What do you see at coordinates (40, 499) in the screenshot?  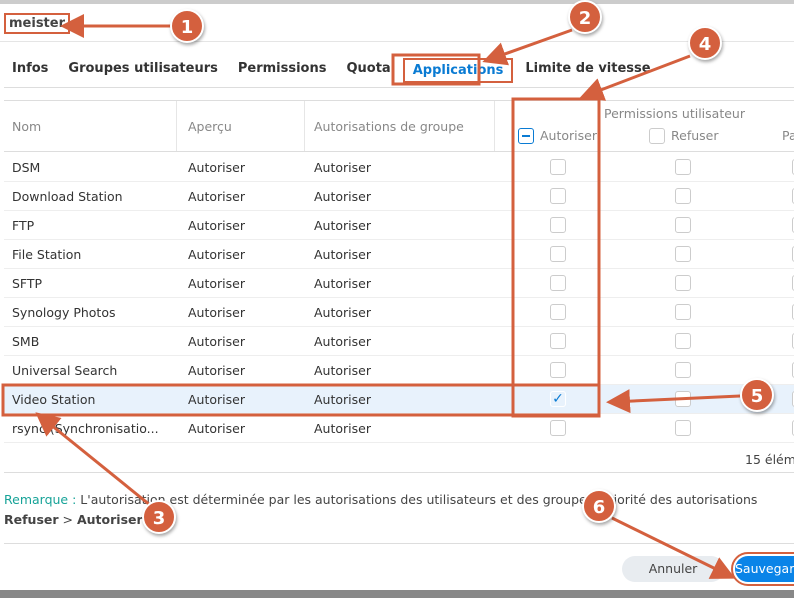 I see `remark-label: Remarque :` at bounding box center [40, 499].